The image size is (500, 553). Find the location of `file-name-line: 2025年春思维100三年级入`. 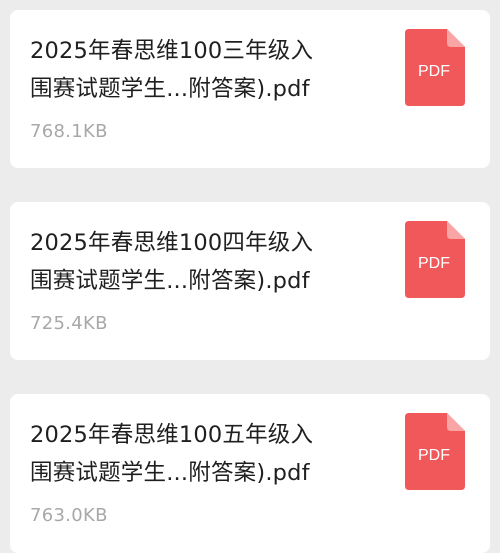

file-name-line: 2025年春思维100三年级入 is located at coordinates (172, 51).